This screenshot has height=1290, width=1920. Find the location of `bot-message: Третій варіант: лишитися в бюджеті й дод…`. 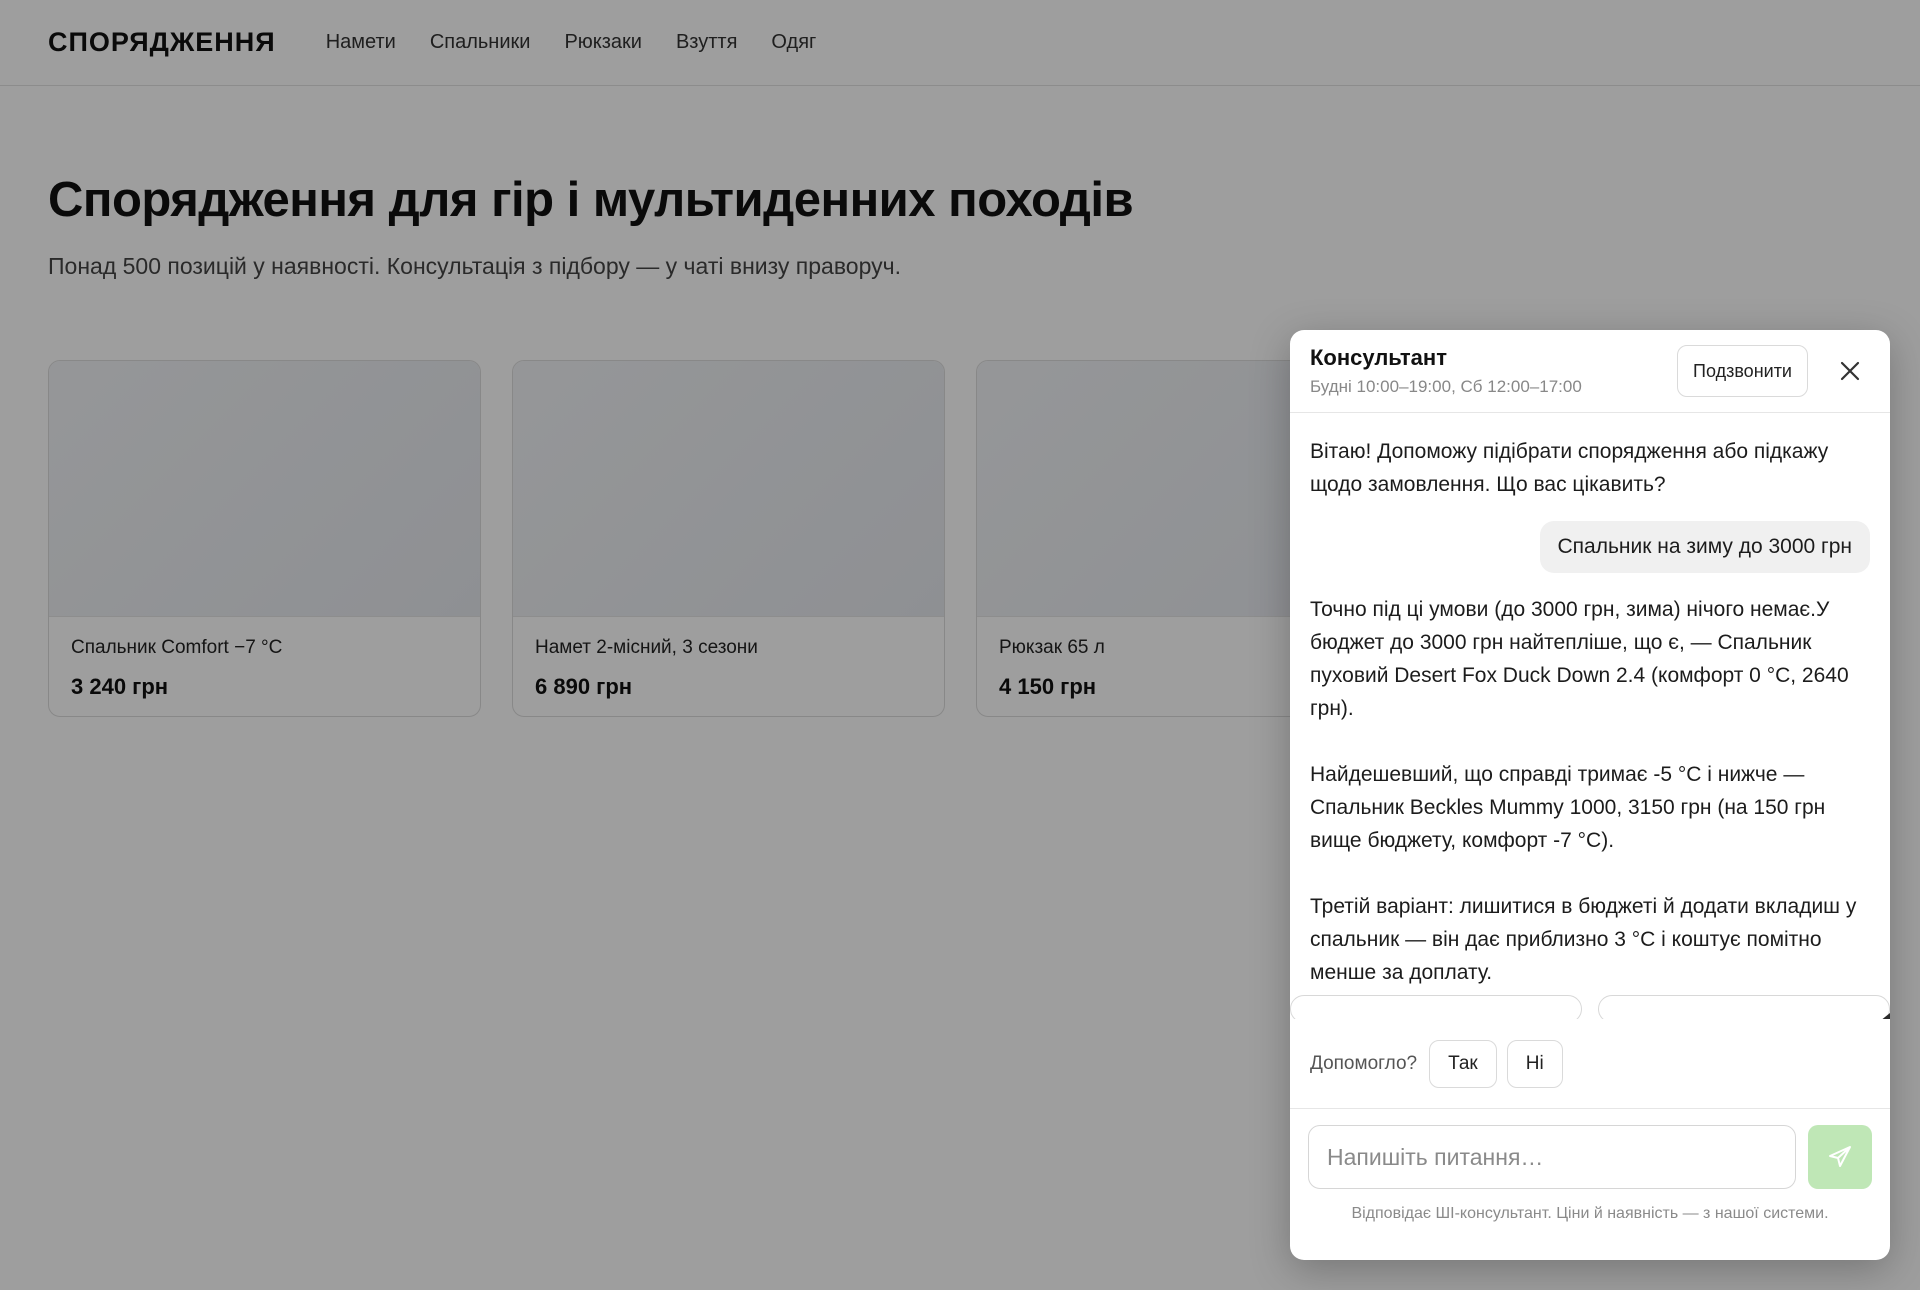

bot-message: Третій варіант: лишитися в бюджеті й дод… is located at coordinates (1583, 939).